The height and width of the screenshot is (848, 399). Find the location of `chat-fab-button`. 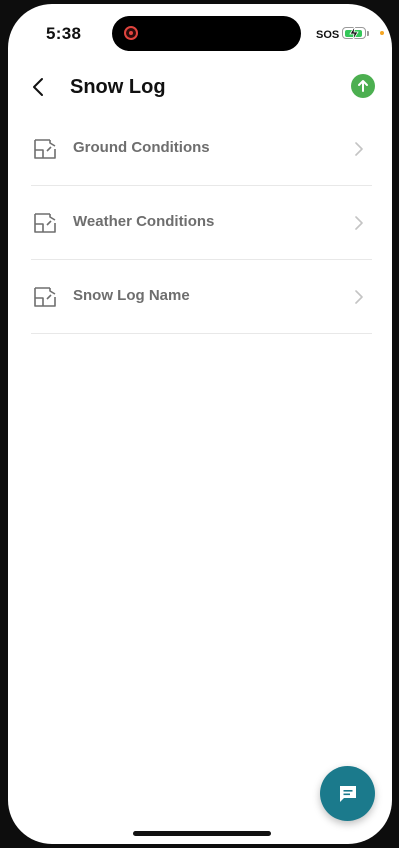

chat-fab-button is located at coordinates (347, 793).